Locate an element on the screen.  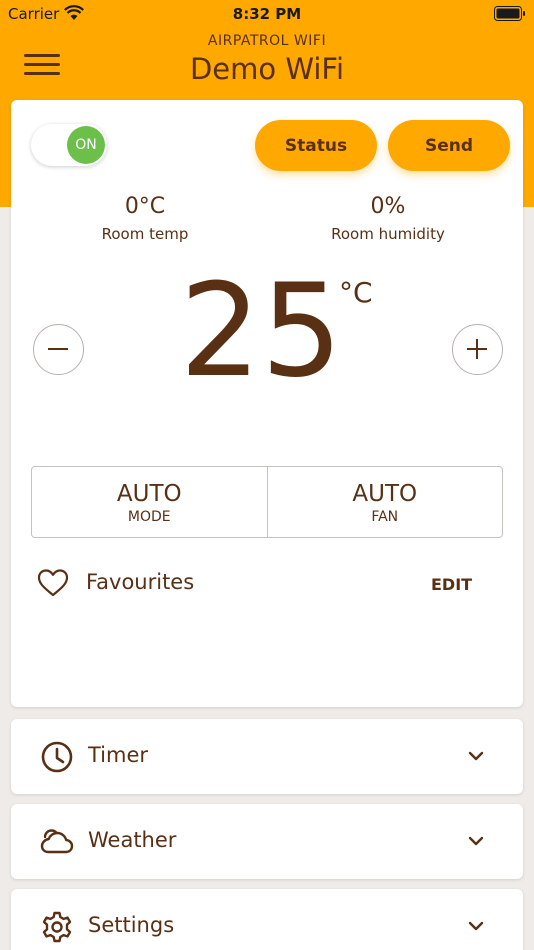
mode-selector: AUTO MODE is located at coordinates (149, 502).